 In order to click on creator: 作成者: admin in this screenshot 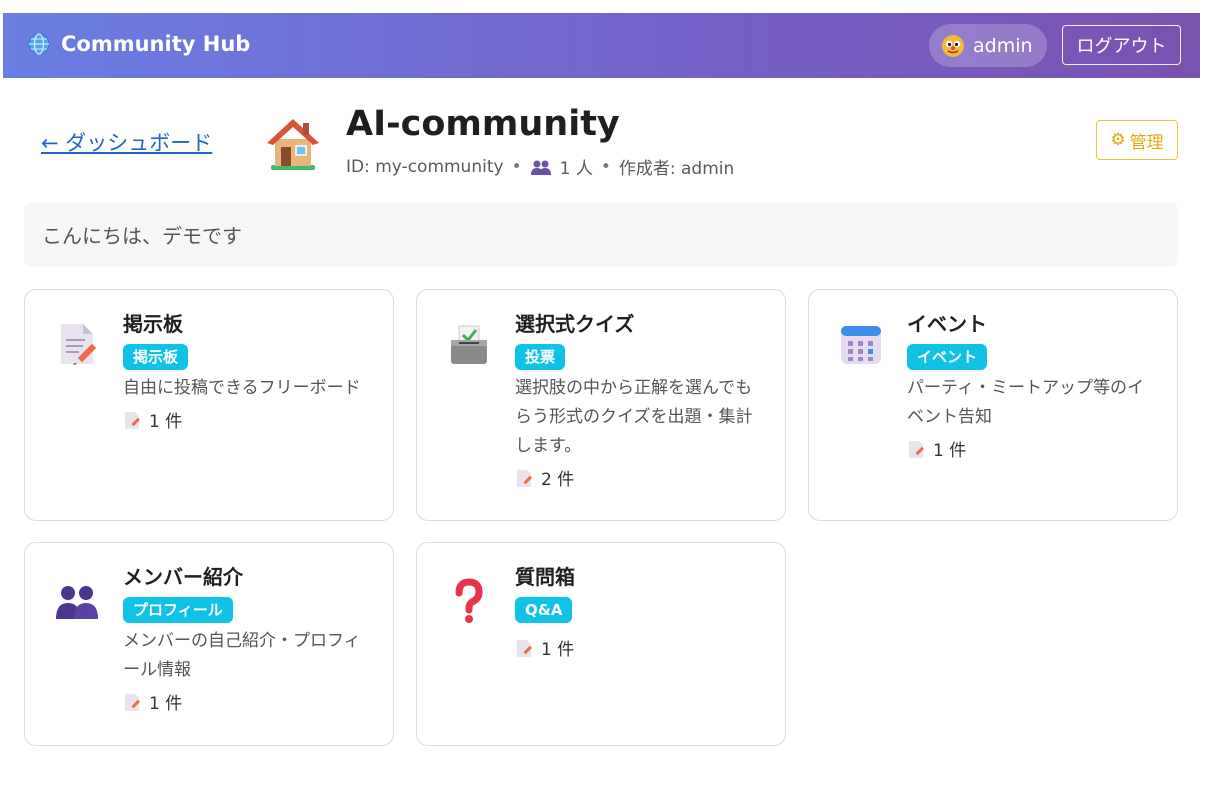, I will do `click(676, 169)`.